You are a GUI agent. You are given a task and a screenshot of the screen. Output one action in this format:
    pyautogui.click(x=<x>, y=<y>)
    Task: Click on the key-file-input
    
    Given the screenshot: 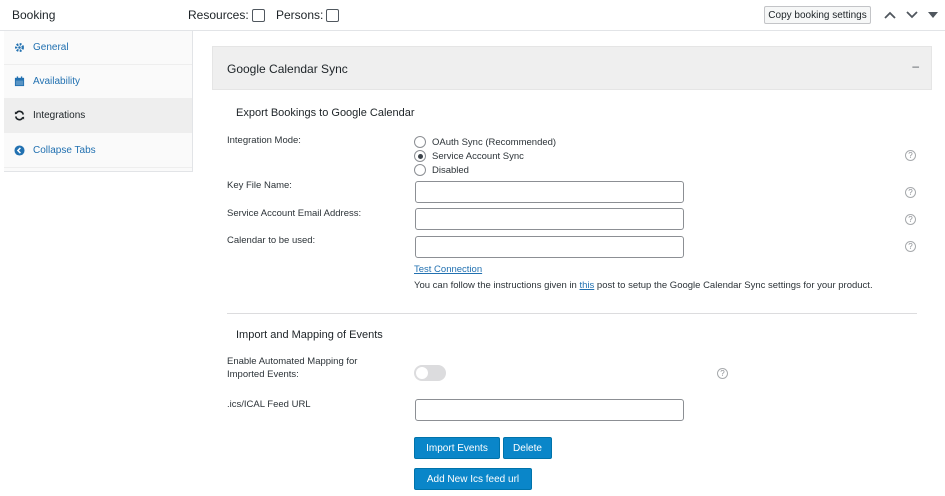 What is the action you would take?
    pyautogui.click(x=549, y=192)
    